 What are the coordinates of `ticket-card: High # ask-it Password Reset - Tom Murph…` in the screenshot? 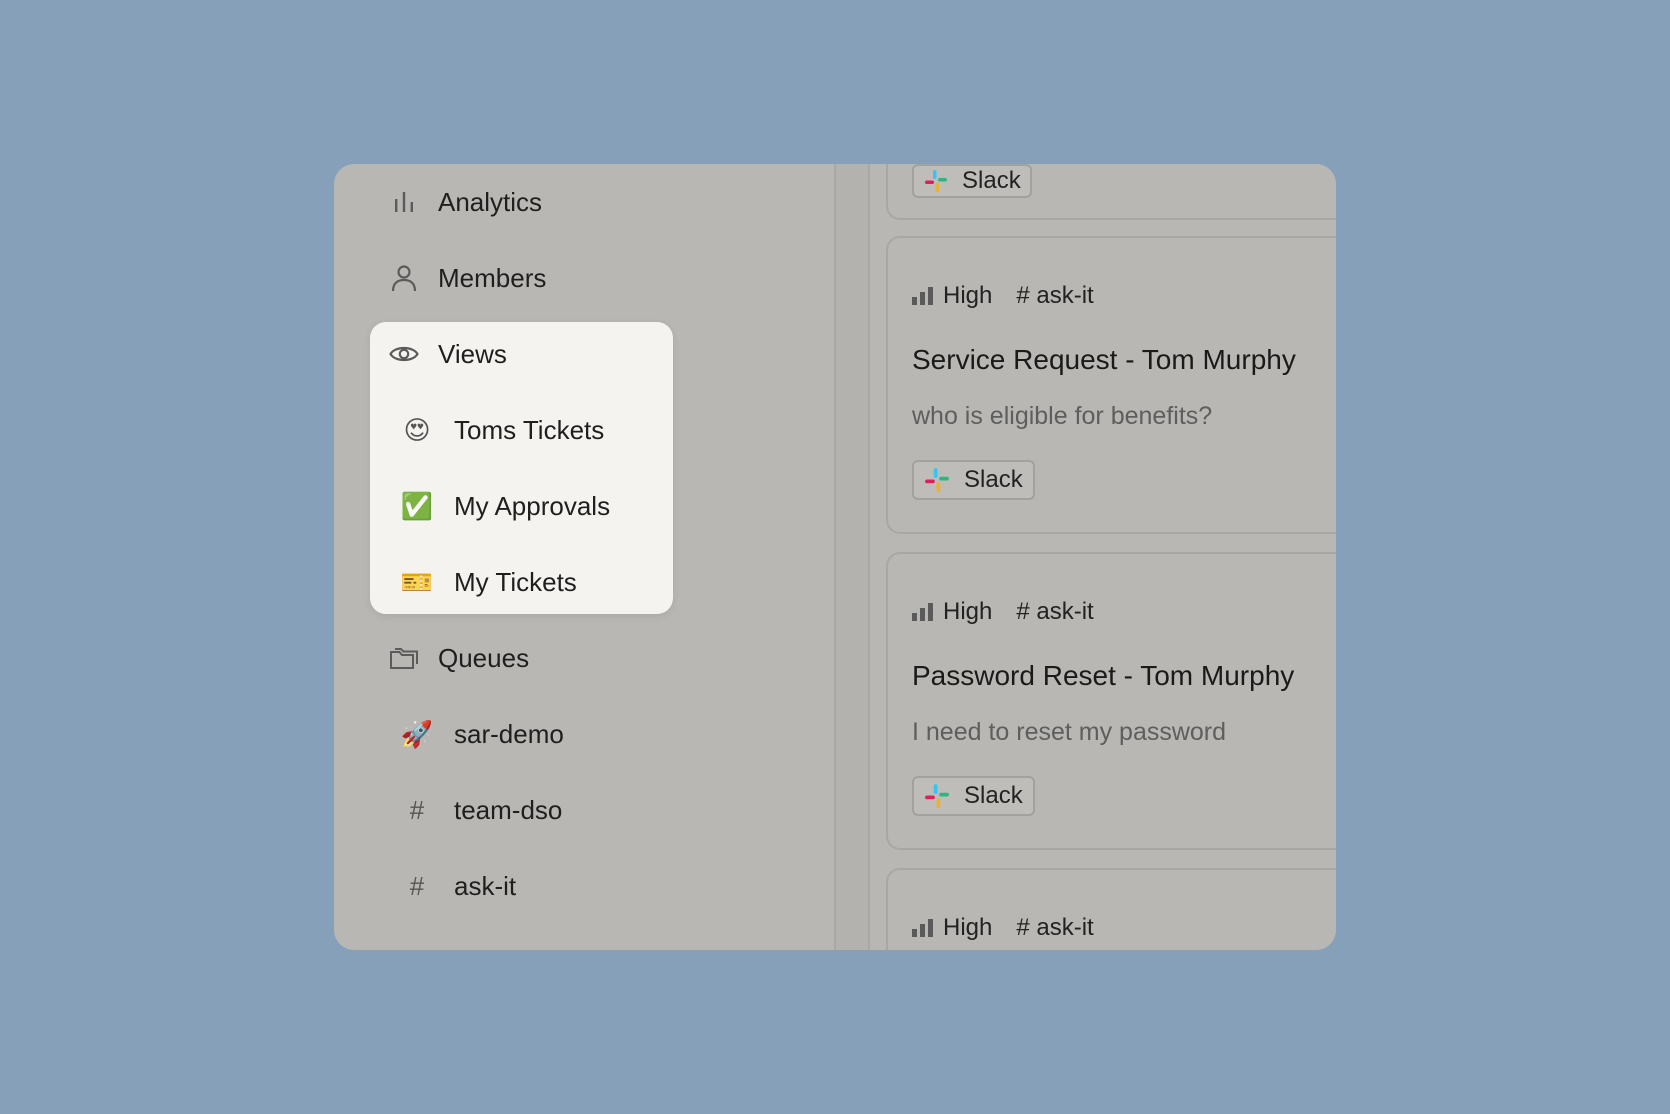 It's located at (1111, 701).